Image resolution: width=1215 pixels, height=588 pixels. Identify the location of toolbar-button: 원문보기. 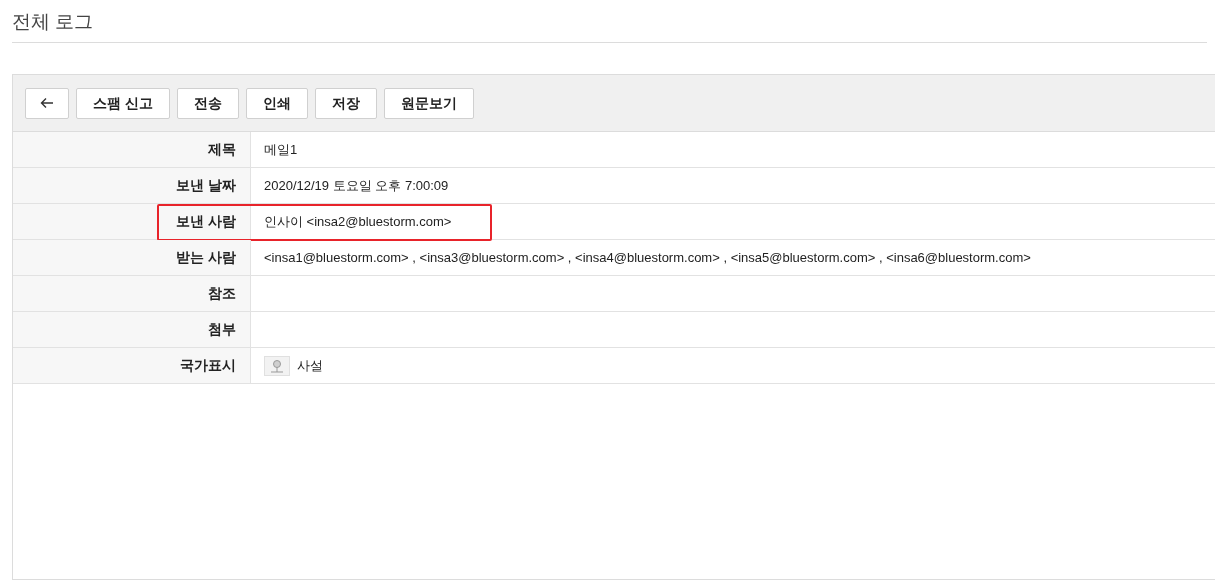
(428, 103).